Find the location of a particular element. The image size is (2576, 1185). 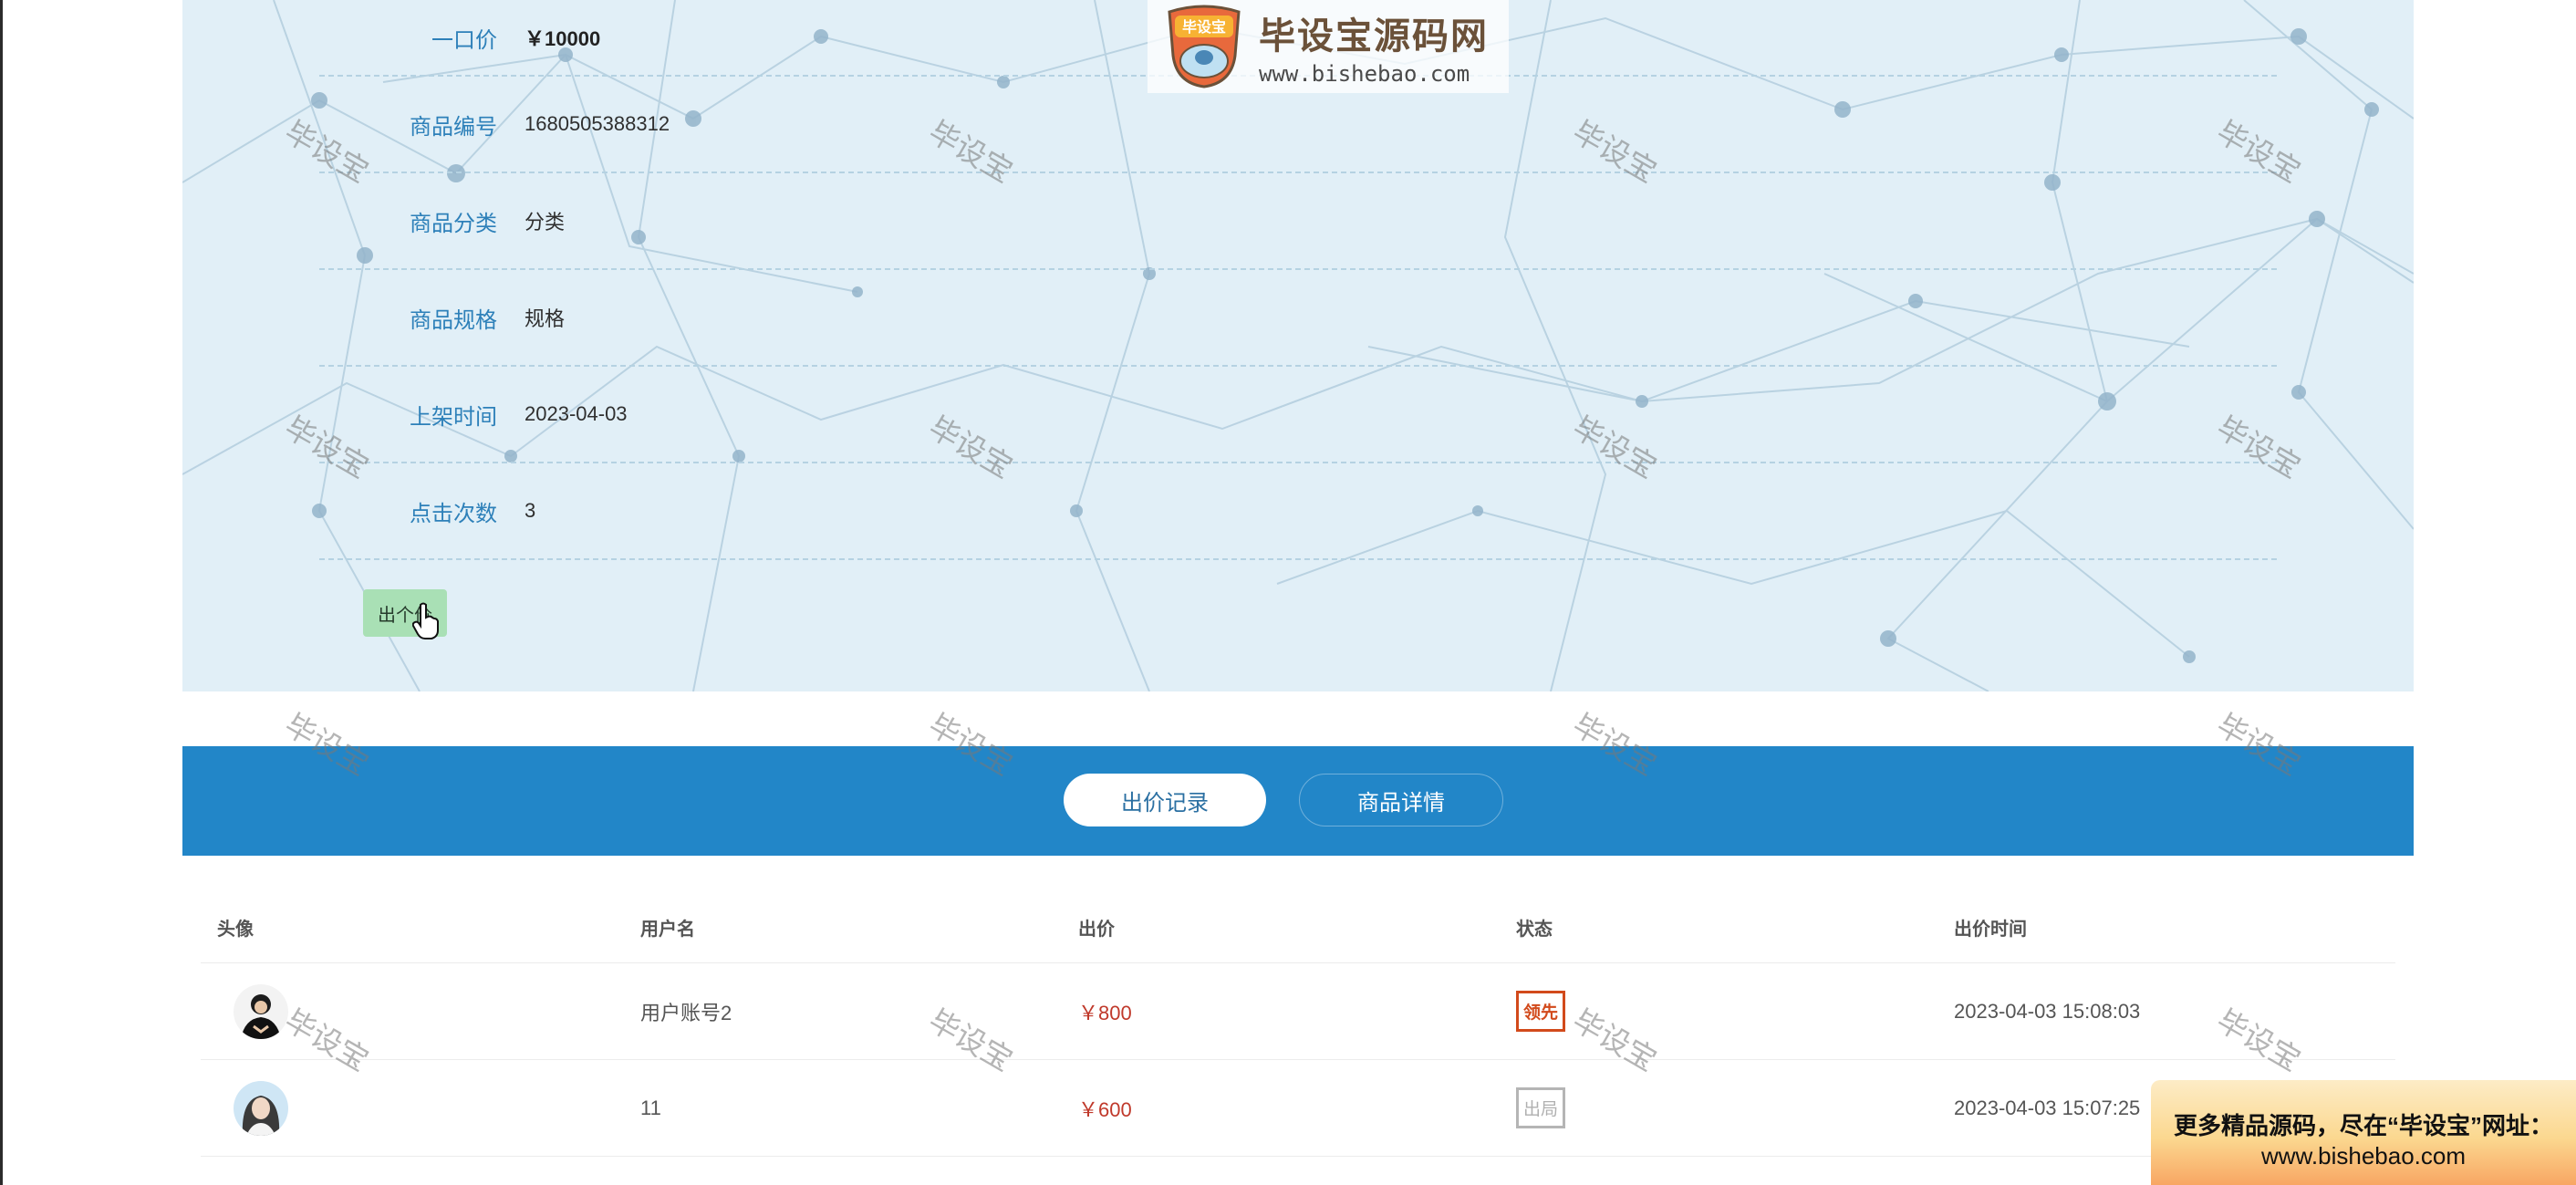

info-label: 商品编号 is located at coordinates (453, 127).